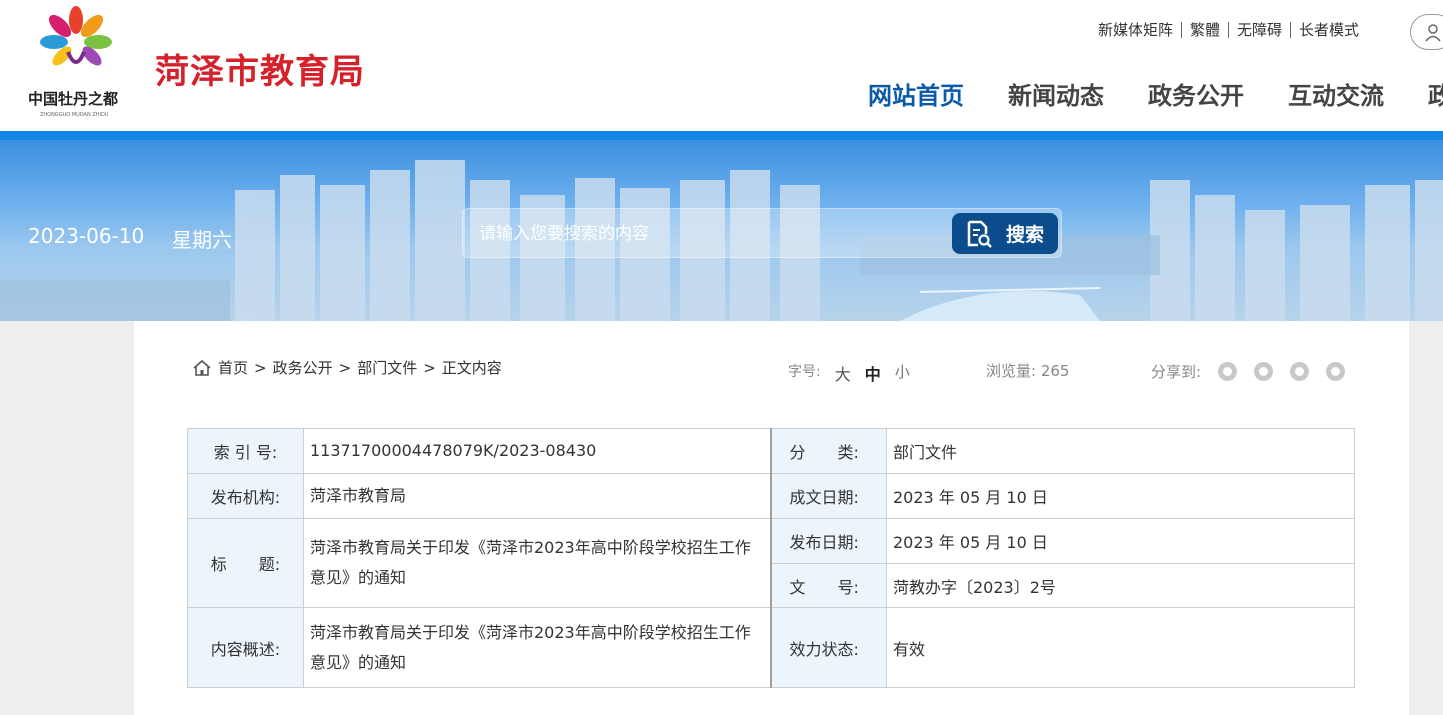 The height and width of the screenshot is (715, 1443). What do you see at coordinates (1435, 93) in the screenshot?
I see `nav-policy: 政` at bounding box center [1435, 93].